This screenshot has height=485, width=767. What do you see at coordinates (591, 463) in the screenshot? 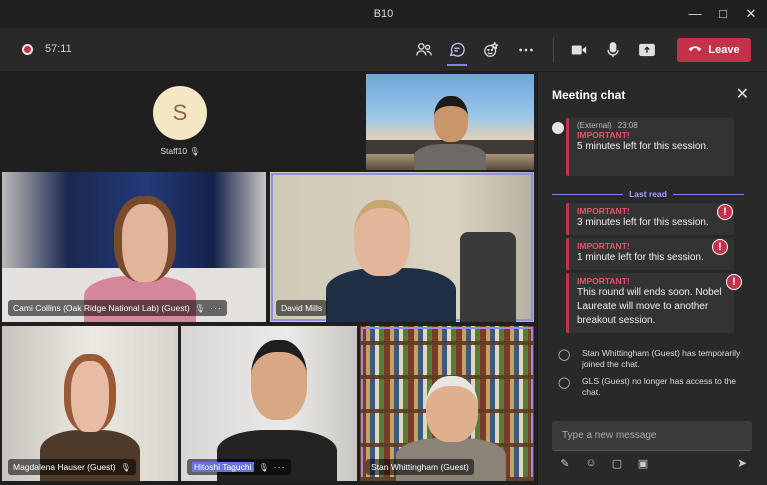
I see `emoji-icon: ☺` at bounding box center [591, 463].